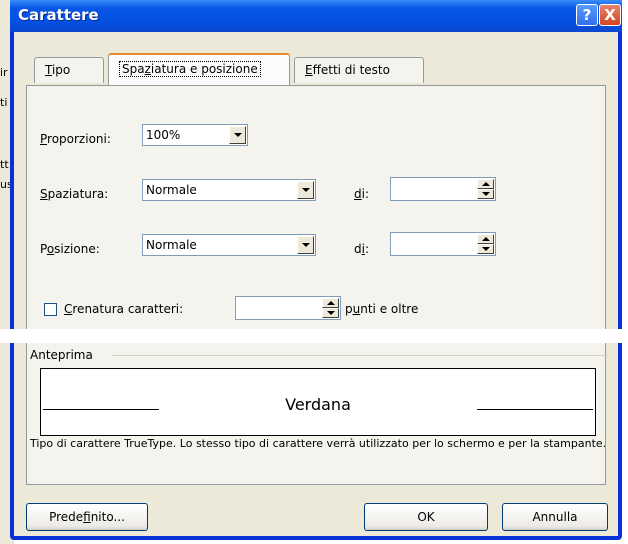 The width and height of the screenshot is (628, 544). I want to click on close-button: X, so click(610, 15).